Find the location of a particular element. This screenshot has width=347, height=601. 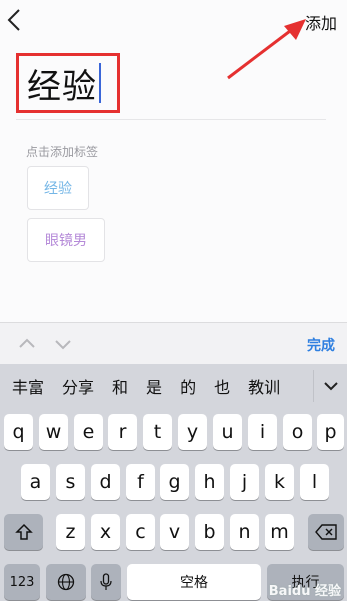

globe-icon is located at coordinates (66, 582).